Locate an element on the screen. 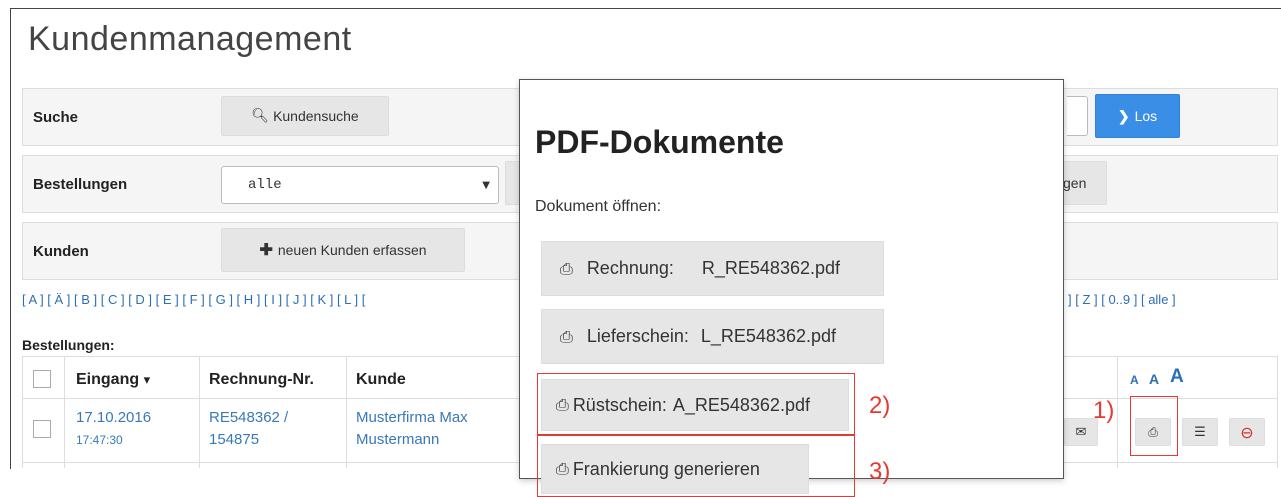 Image resolution: width=1281 pixels, height=497 pixels. annotation-label-1: 1) is located at coordinates (1104, 410).